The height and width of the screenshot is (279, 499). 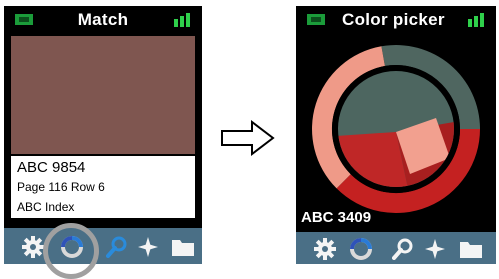 I want to click on selection-highlight, so click(x=71, y=251).